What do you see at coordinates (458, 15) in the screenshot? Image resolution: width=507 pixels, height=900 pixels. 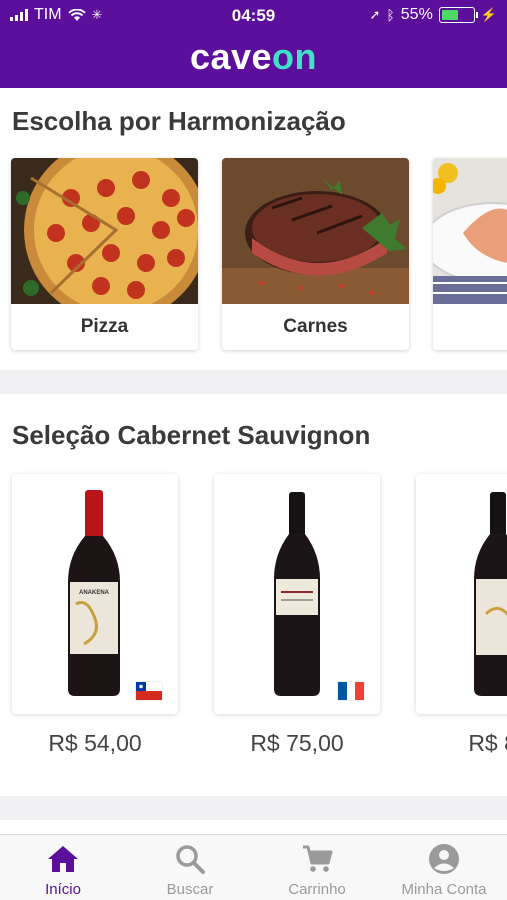 I see `battery-icon` at bounding box center [458, 15].